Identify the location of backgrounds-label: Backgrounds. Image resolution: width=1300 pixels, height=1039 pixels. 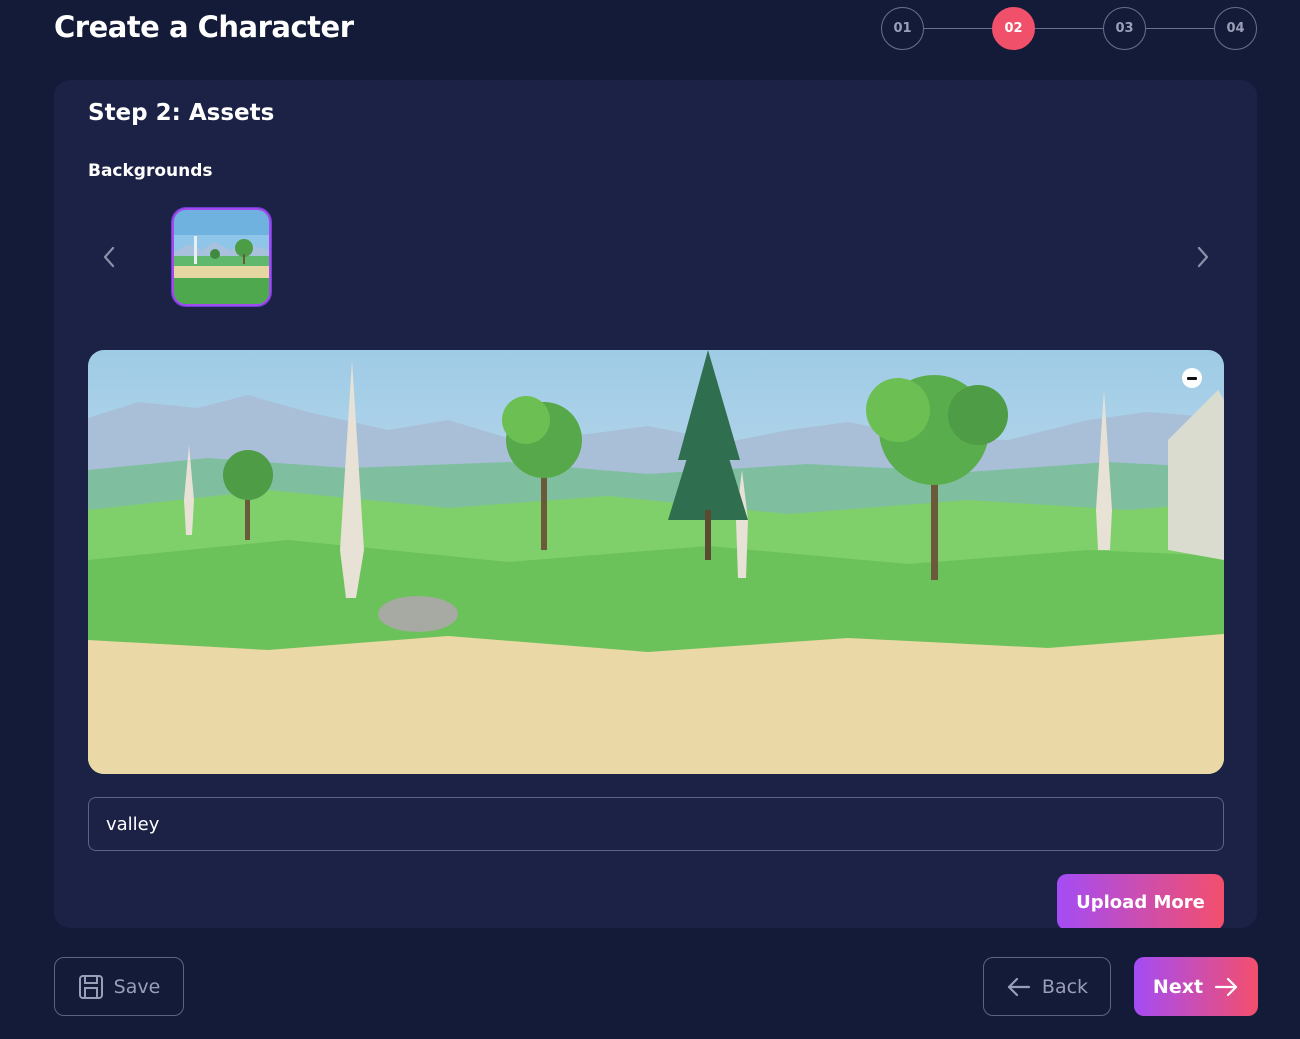
(150, 171).